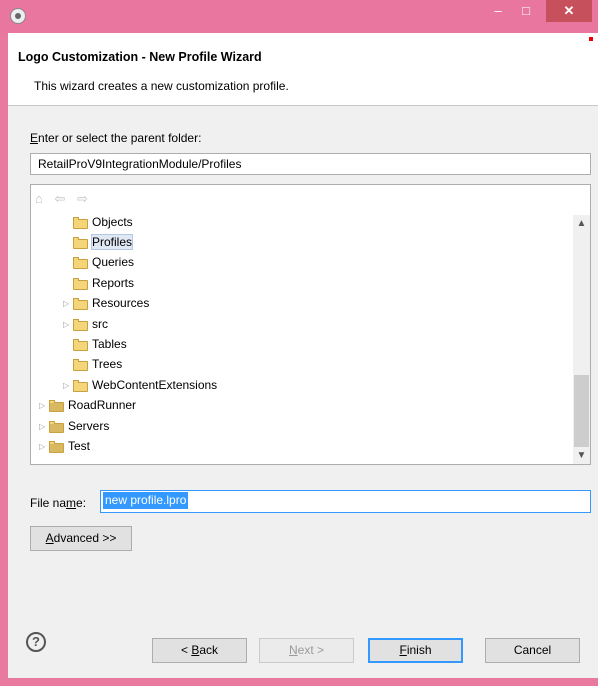  What do you see at coordinates (155, 385) in the screenshot?
I see `tree-item-label: WebContentExtensions` at bounding box center [155, 385].